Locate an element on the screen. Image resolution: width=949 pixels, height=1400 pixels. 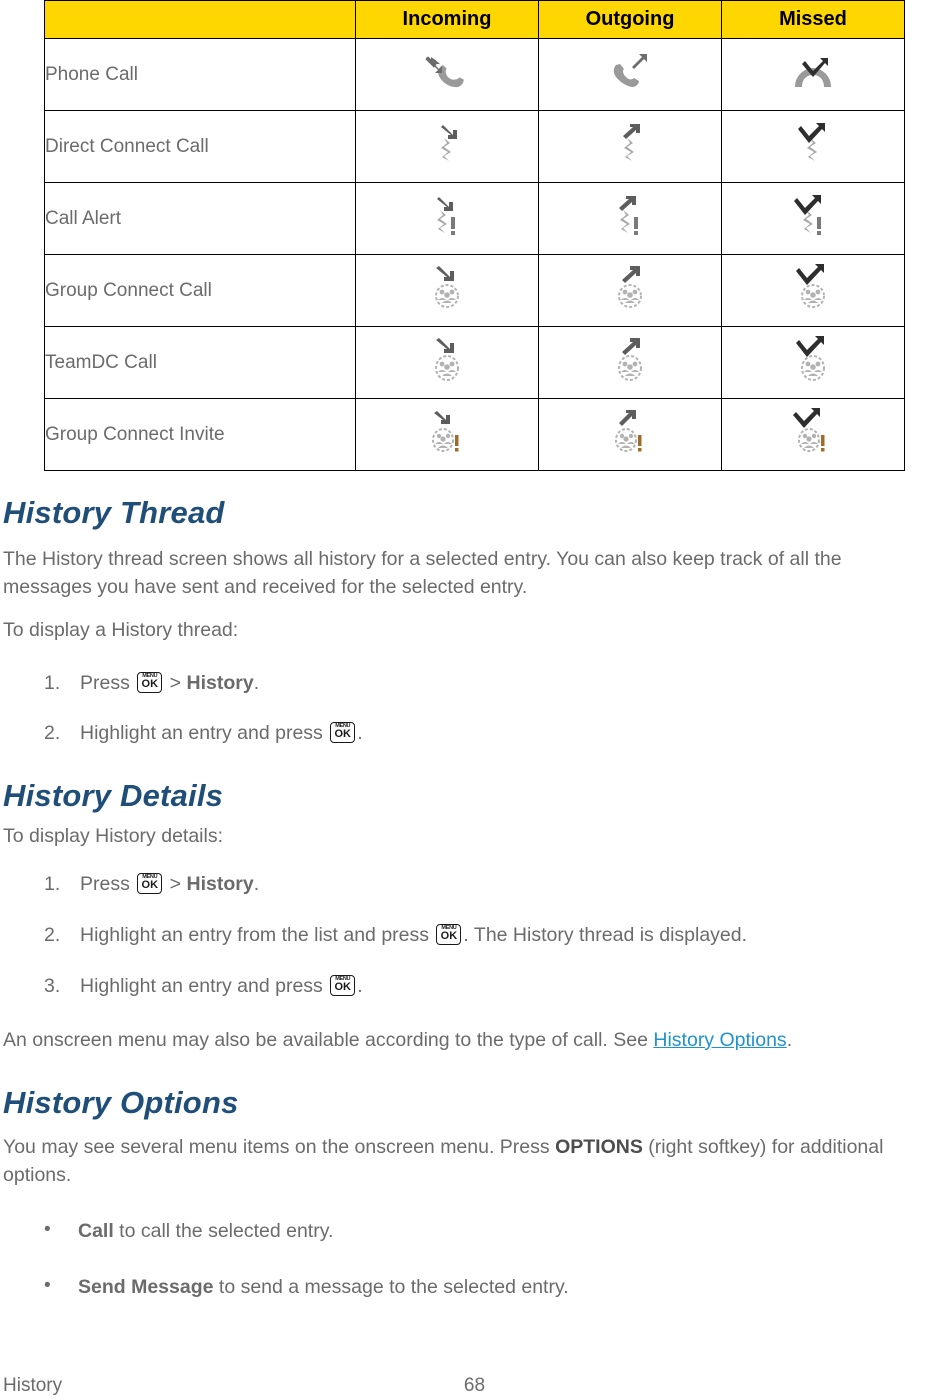
step-text-after: . The History thread is displayed. is located at coordinates (605, 935).